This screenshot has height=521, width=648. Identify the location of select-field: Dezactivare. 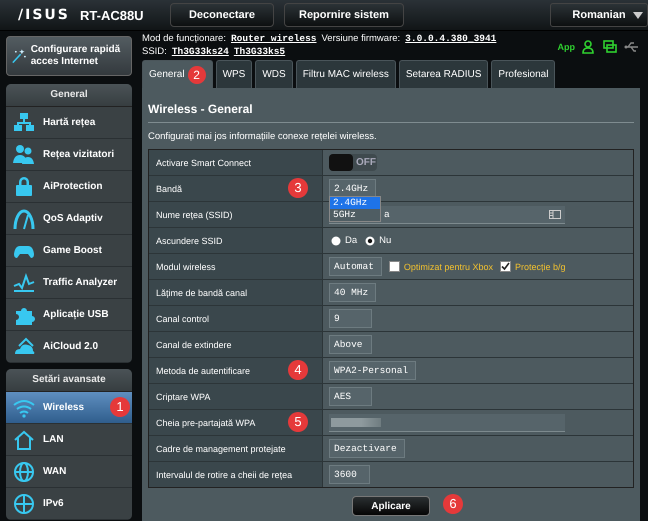
(367, 448).